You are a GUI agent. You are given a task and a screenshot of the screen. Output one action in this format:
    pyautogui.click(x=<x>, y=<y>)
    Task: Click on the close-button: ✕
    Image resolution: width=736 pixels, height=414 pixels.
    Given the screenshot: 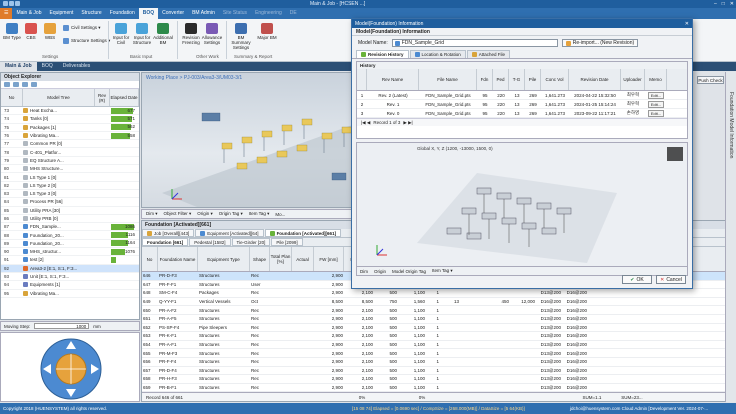 What is the action you would take?
    pyautogui.click(x=732, y=4)
    